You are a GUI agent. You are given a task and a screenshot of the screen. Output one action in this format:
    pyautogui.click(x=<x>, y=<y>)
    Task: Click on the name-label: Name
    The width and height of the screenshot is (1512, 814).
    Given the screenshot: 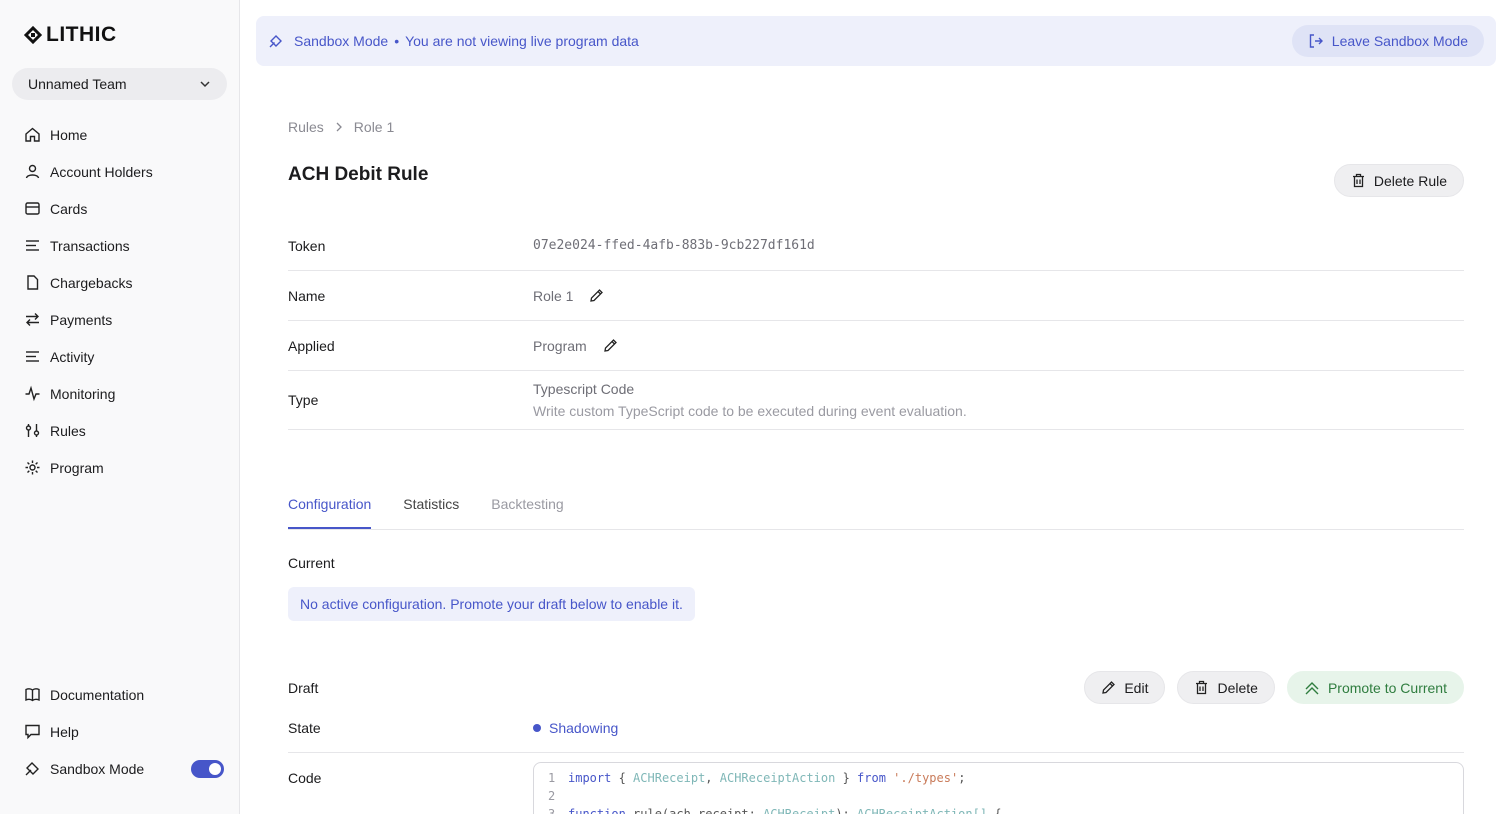 What is the action you would take?
    pyautogui.click(x=307, y=295)
    